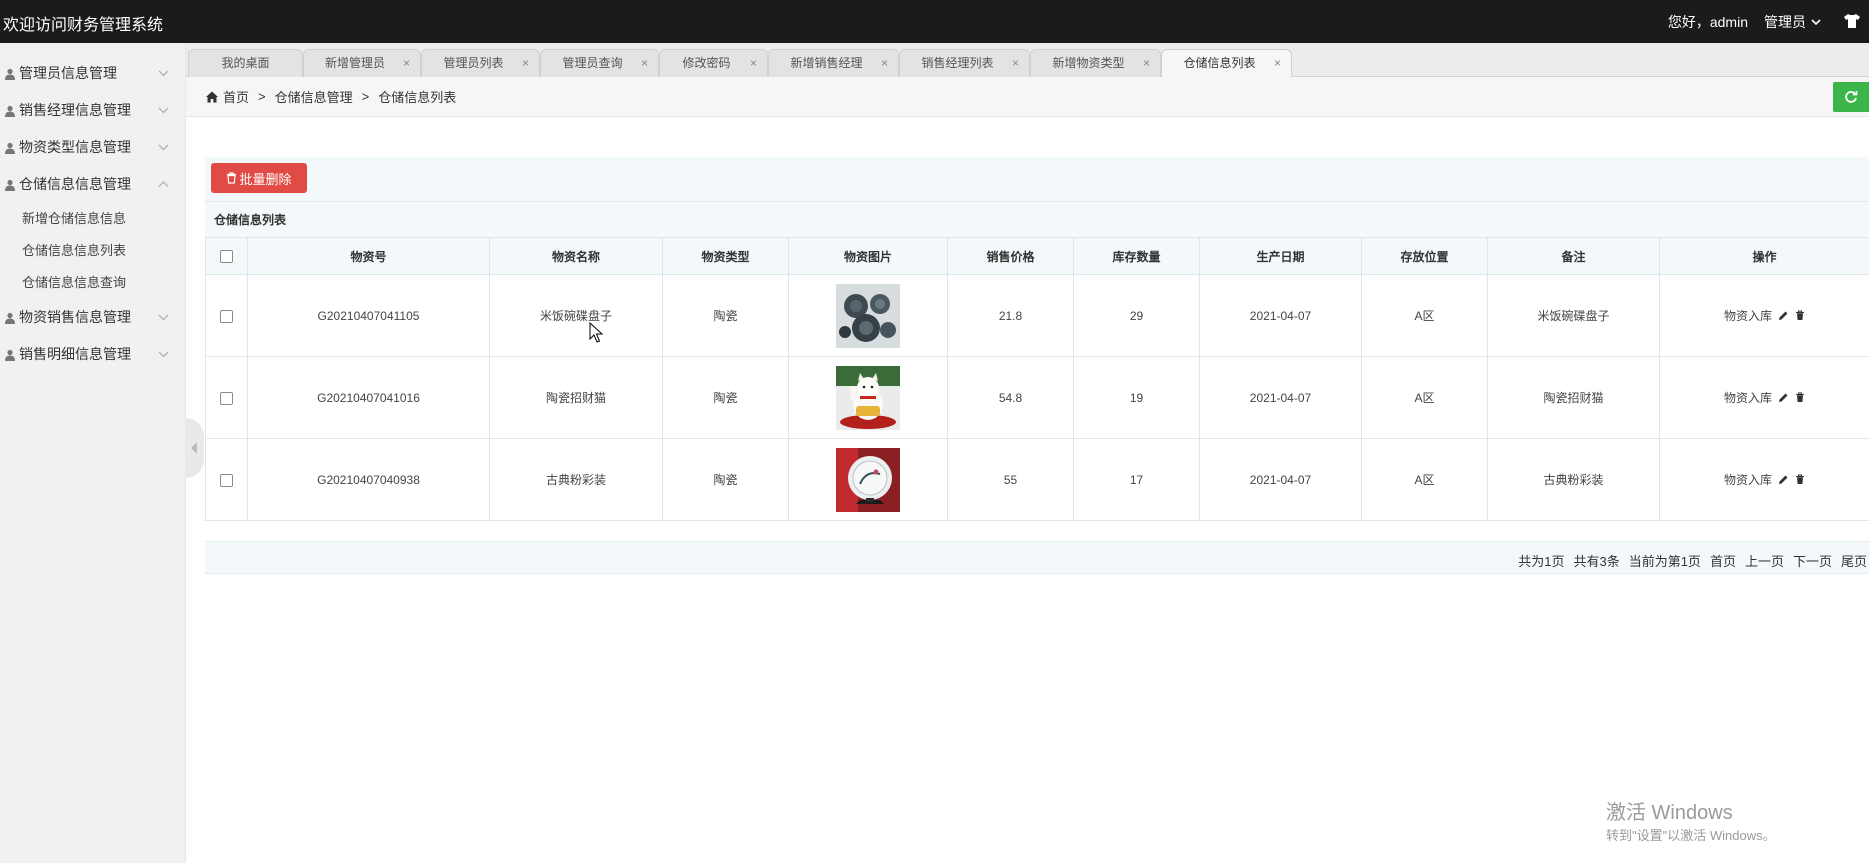 This screenshot has height=863, width=1869. What do you see at coordinates (713, 63) in the screenshot?
I see `tab-change-password: 修改密码 ×` at bounding box center [713, 63].